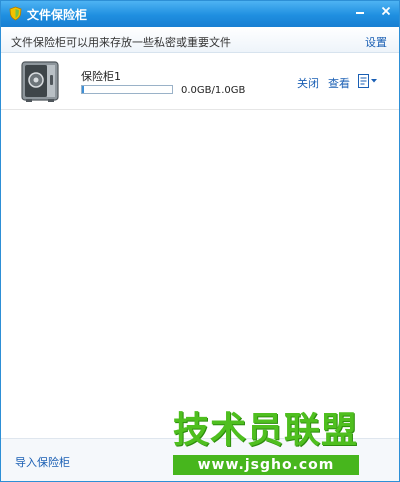  What do you see at coordinates (266, 465) in the screenshot?
I see `watermark-url: www.jsgho.com` at bounding box center [266, 465].